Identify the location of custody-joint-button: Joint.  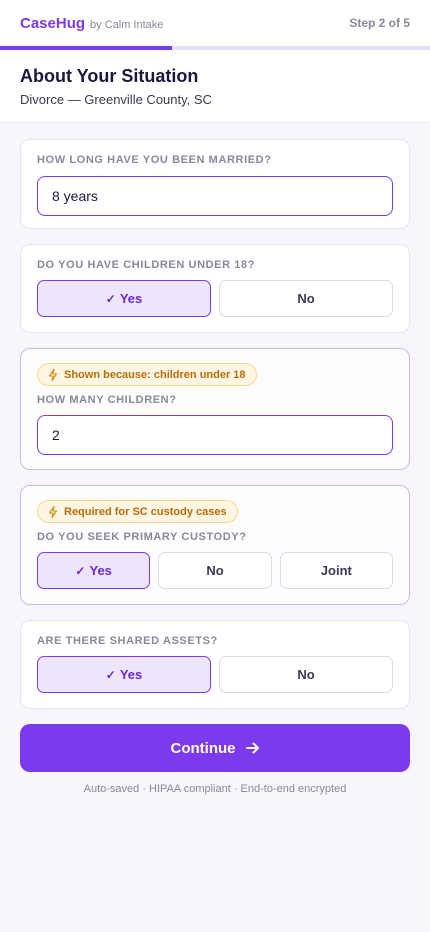
(336, 570).